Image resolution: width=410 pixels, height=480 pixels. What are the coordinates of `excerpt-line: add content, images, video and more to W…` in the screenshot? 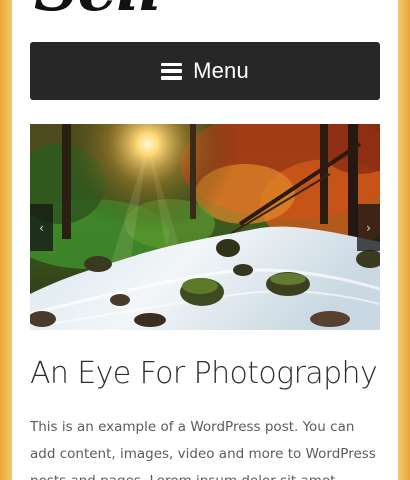 It's located at (203, 454).